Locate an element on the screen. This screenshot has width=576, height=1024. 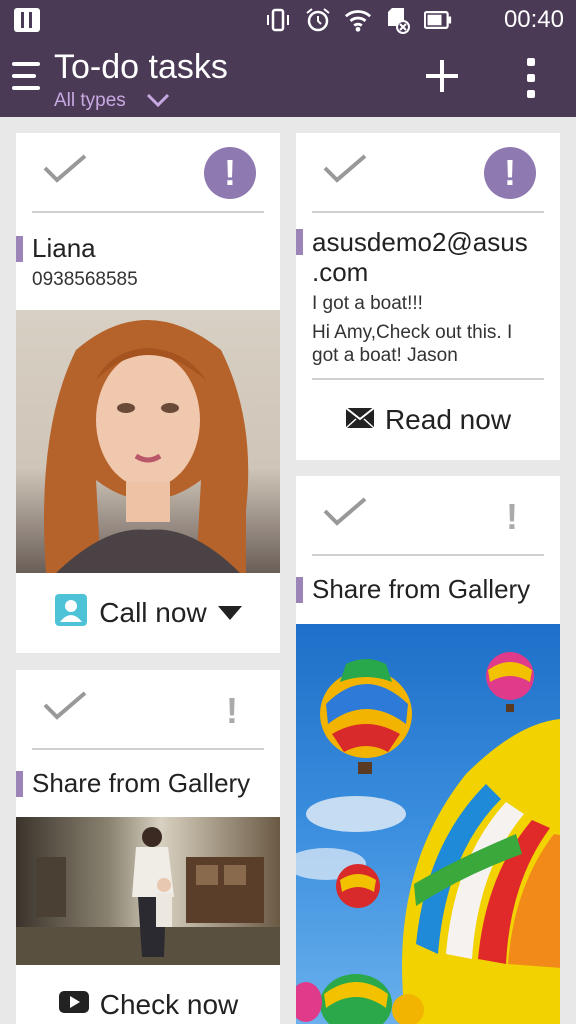
call-now-button: Call now is located at coordinates (148, 613).